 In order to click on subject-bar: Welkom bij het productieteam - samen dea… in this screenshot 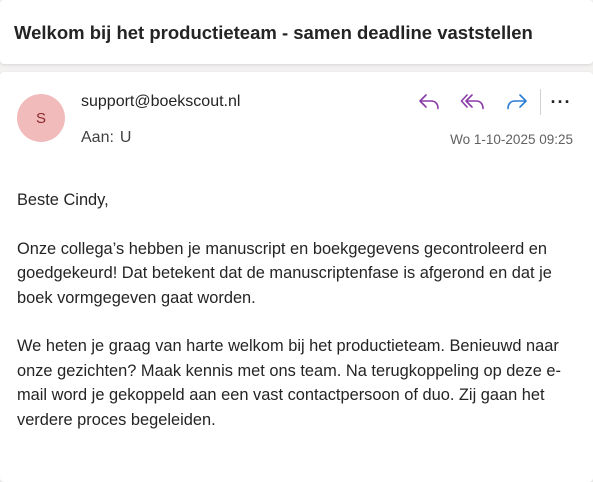, I will do `click(296, 32)`.